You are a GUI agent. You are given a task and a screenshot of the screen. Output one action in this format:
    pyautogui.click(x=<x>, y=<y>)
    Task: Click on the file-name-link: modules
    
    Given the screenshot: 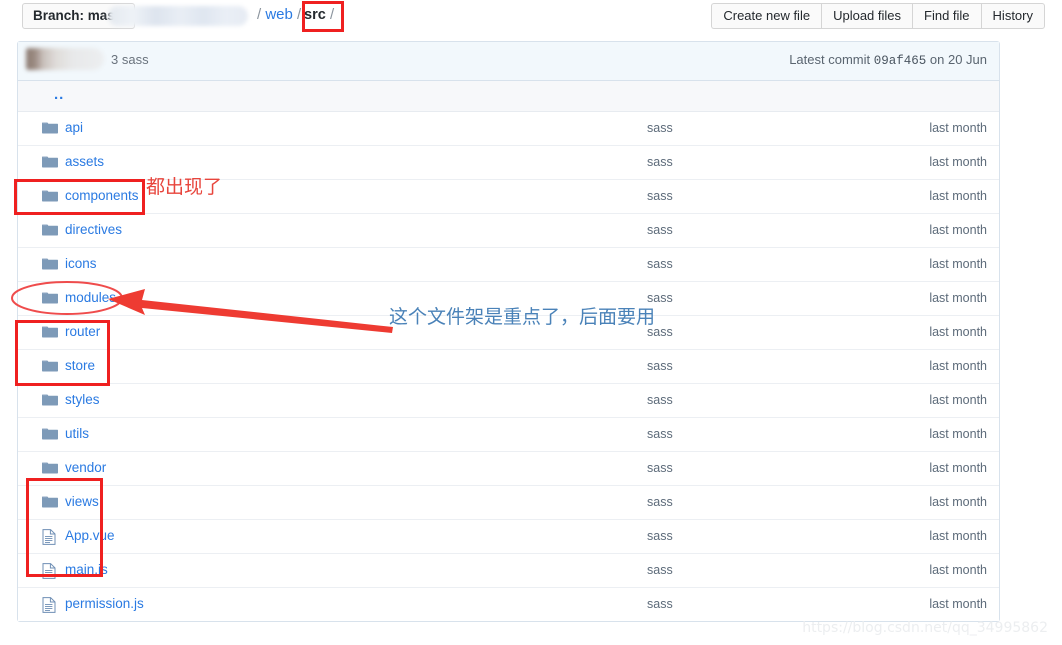 What is the action you would take?
    pyautogui.click(x=90, y=297)
    